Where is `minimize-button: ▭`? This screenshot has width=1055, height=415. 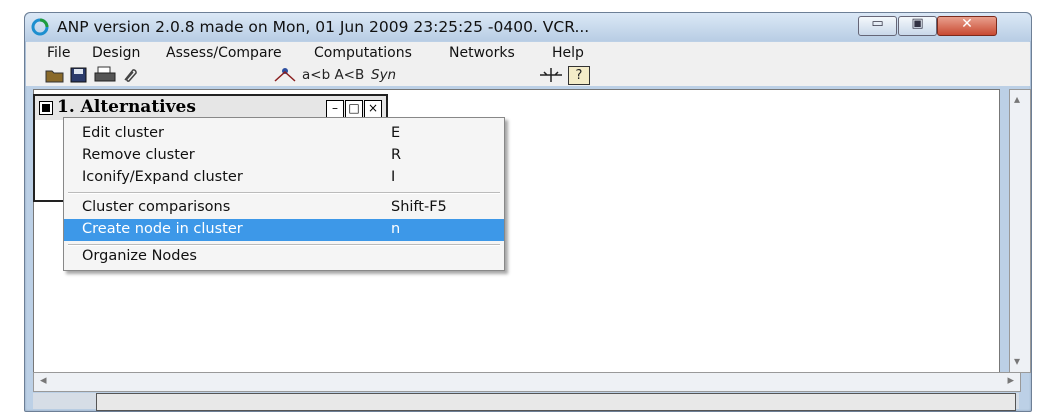 minimize-button: ▭ is located at coordinates (877, 26).